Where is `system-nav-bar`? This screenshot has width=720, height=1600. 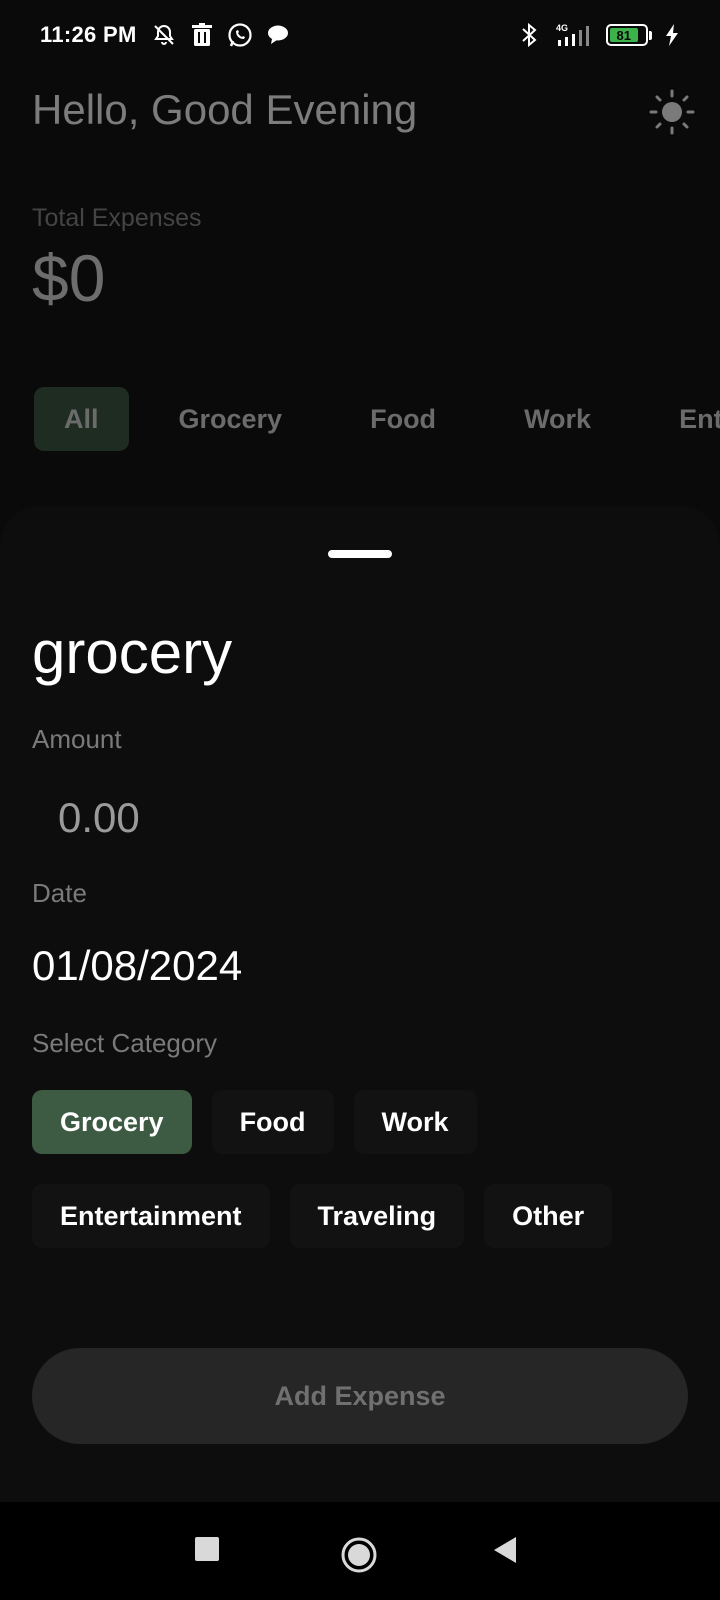
system-nav-bar is located at coordinates (360, 1551).